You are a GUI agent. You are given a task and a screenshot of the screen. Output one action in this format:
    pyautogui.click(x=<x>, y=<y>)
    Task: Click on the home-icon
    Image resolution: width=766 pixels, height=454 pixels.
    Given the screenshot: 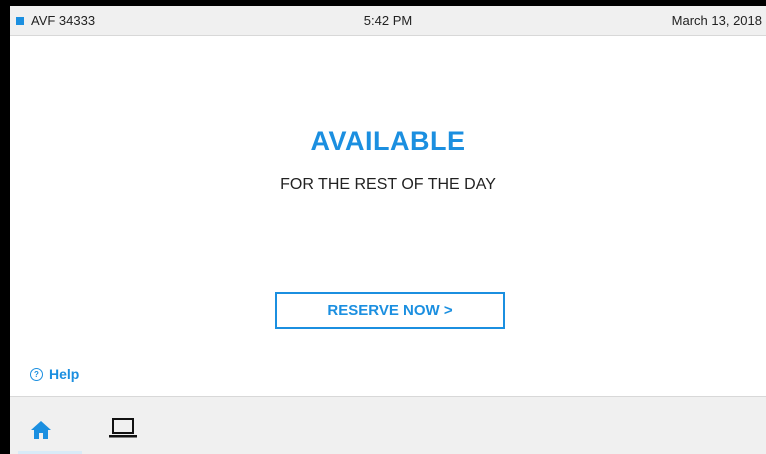 What is the action you would take?
    pyautogui.click(x=41, y=430)
    